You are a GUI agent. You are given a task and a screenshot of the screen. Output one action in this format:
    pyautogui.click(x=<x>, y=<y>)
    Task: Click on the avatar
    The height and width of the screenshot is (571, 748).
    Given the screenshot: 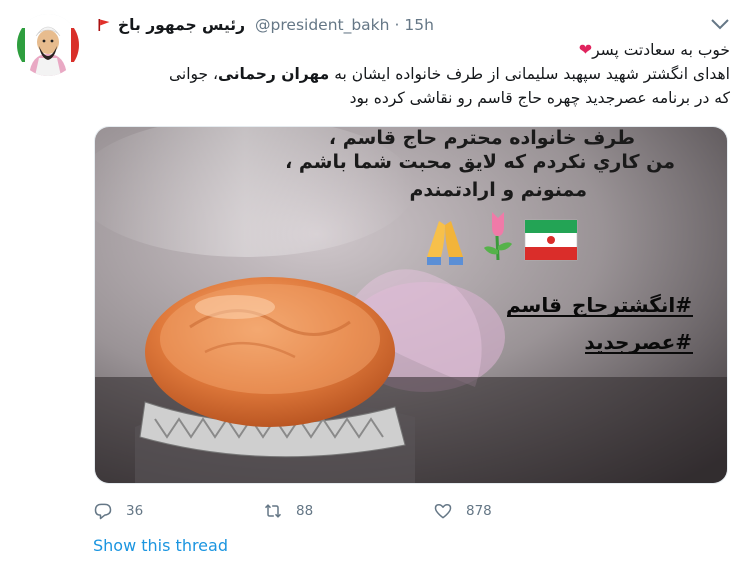 What is the action you would take?
    pyautogui.click(x=48, y=45)
    